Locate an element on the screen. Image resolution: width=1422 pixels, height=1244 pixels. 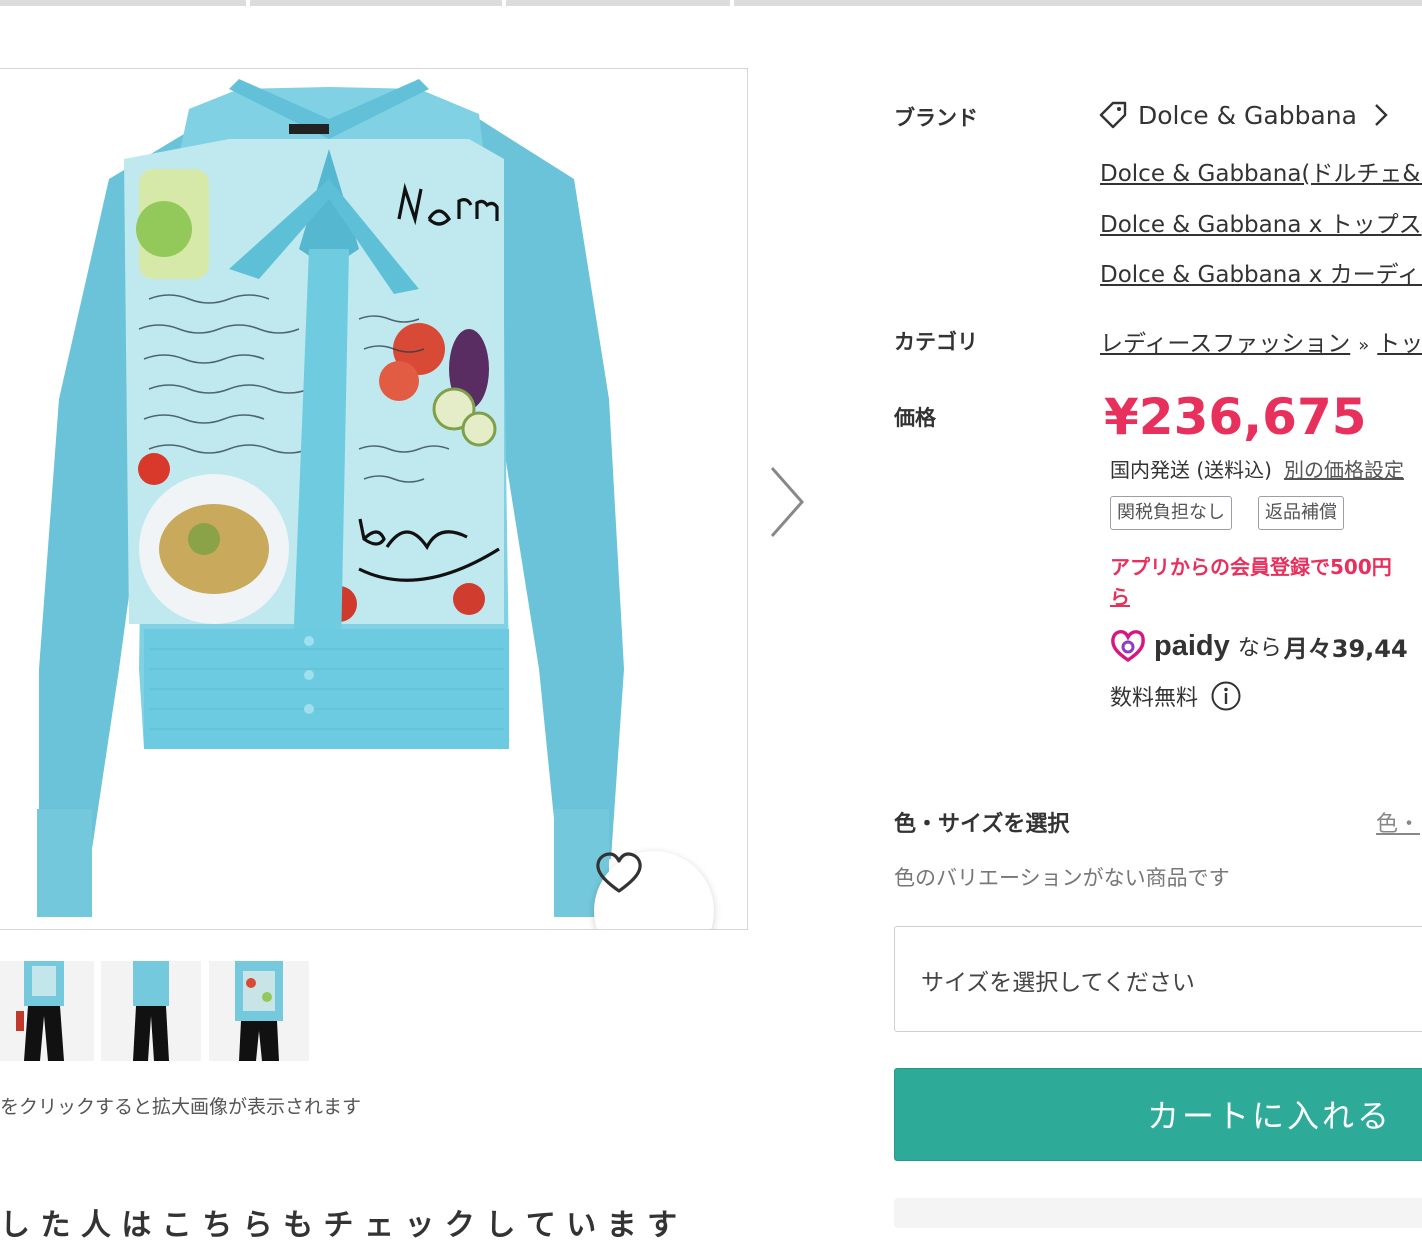
heart-icon is located at coordinates (619, 872).